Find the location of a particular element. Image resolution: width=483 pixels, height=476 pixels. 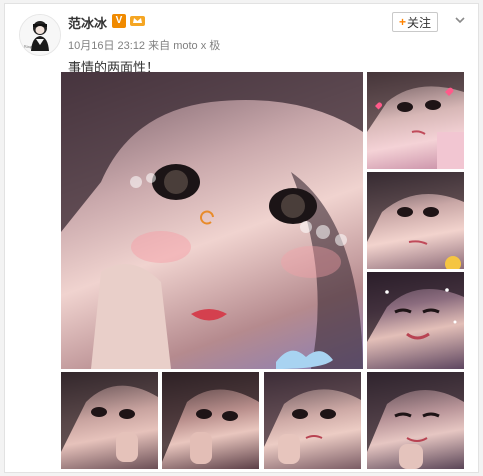

avatar-icon: Bing is located at coordinates (40, 35).